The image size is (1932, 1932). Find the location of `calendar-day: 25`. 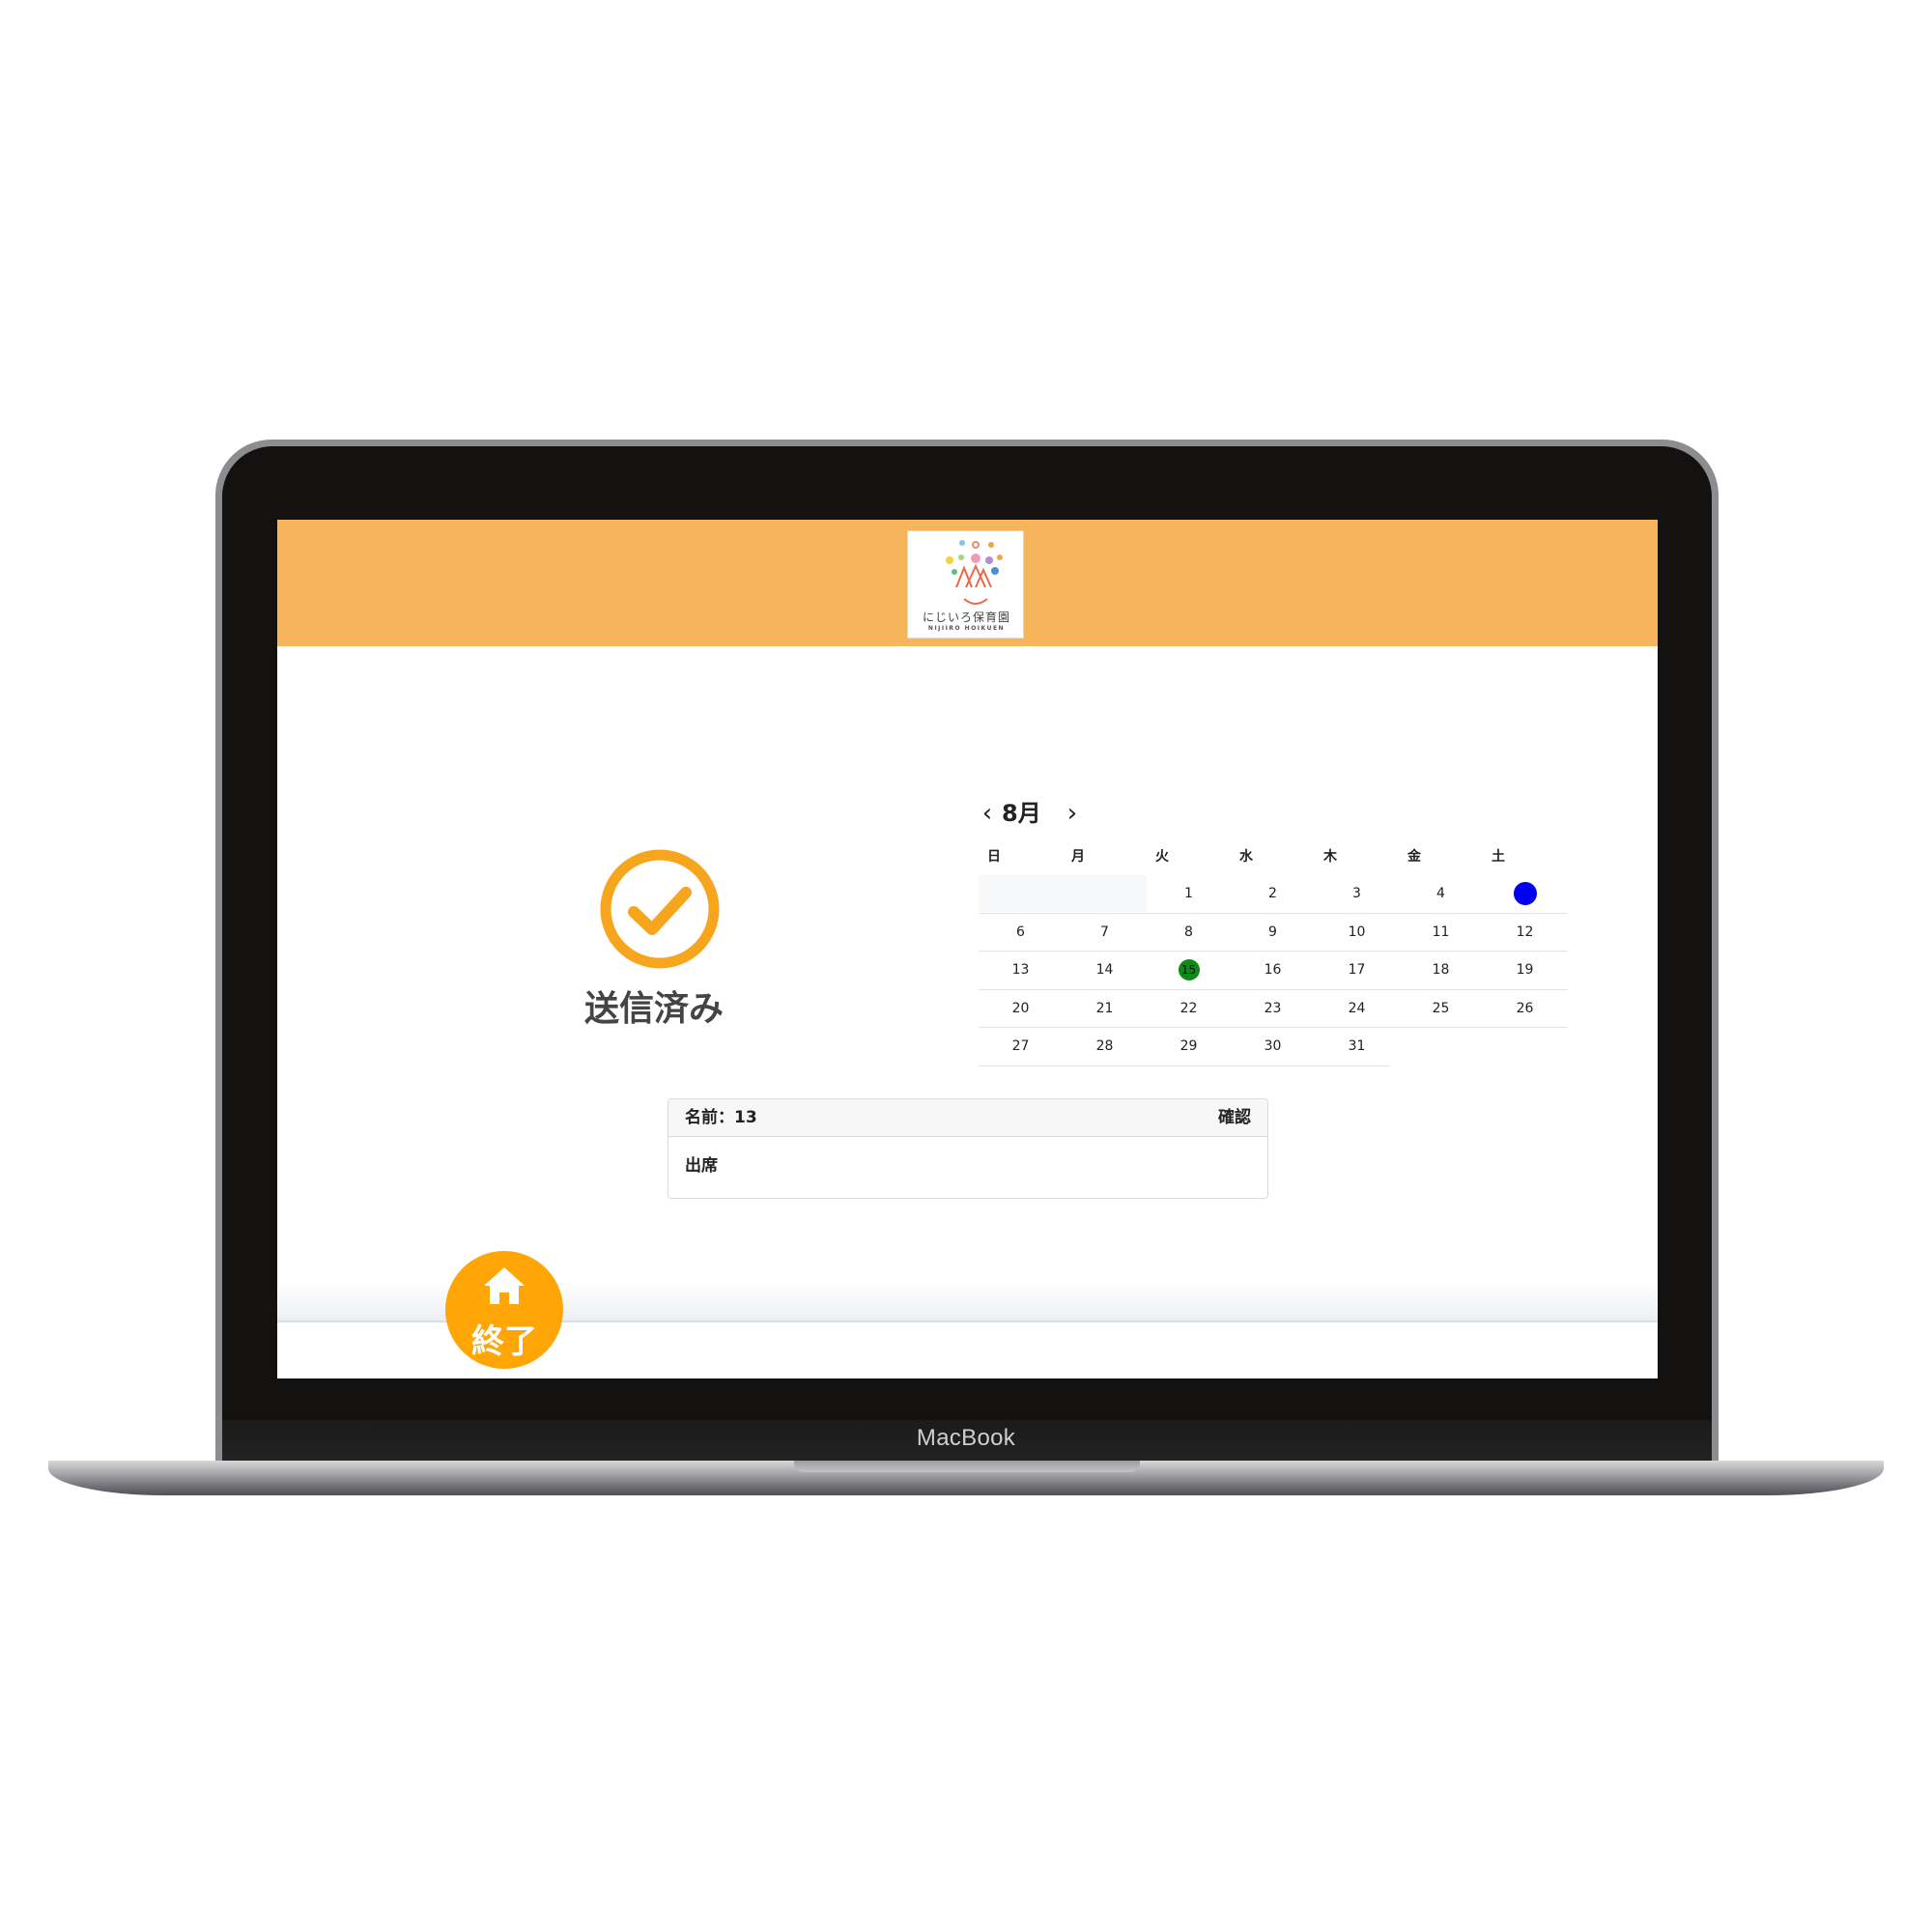

calendar-day: 25 is located at coordinates (1441, 1009).